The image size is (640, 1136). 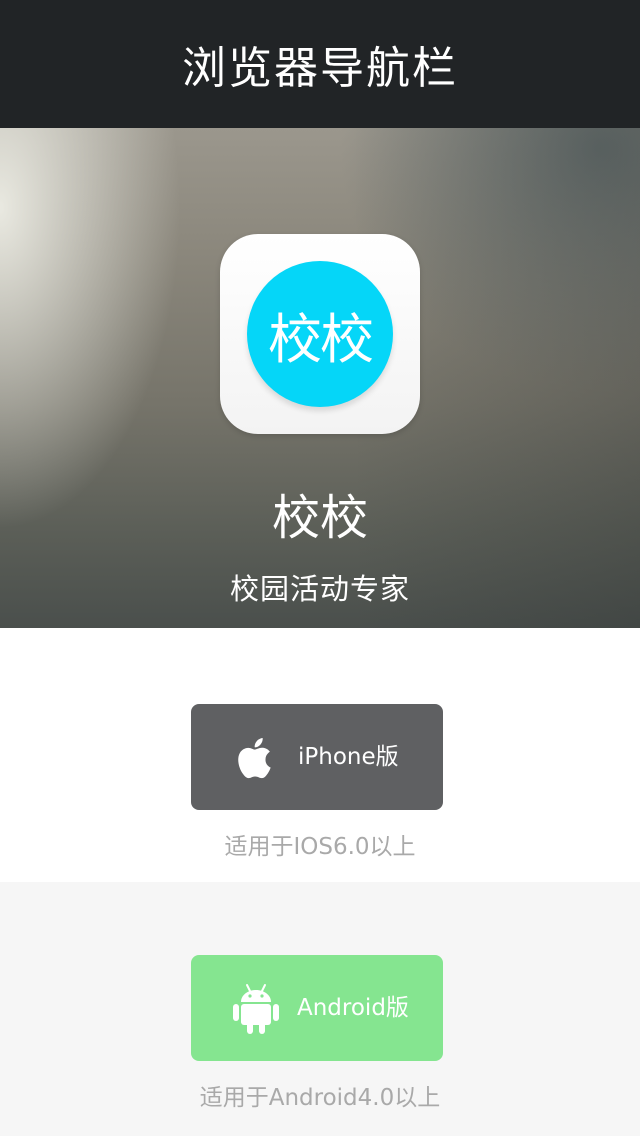 I want to click on app-icon-text: 校校, so click(x=321, y=339).